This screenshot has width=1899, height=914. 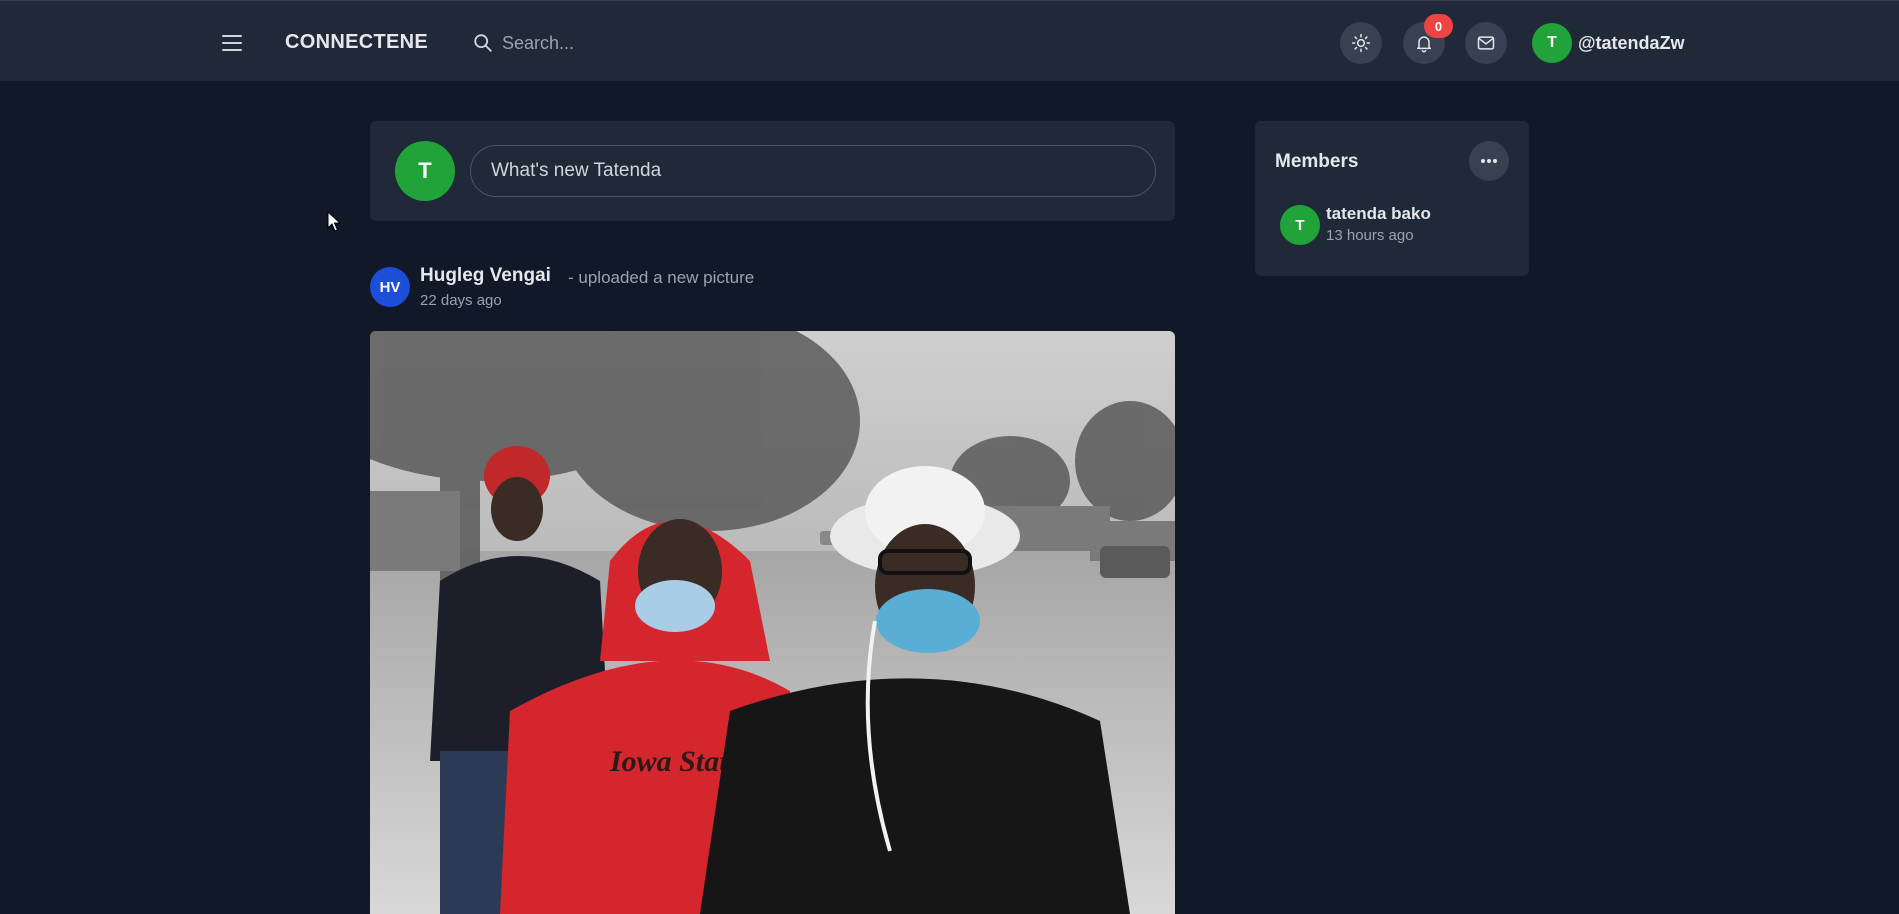 I want to click on member-last-active: 13 hours ago, so click(x=1370, y=235).